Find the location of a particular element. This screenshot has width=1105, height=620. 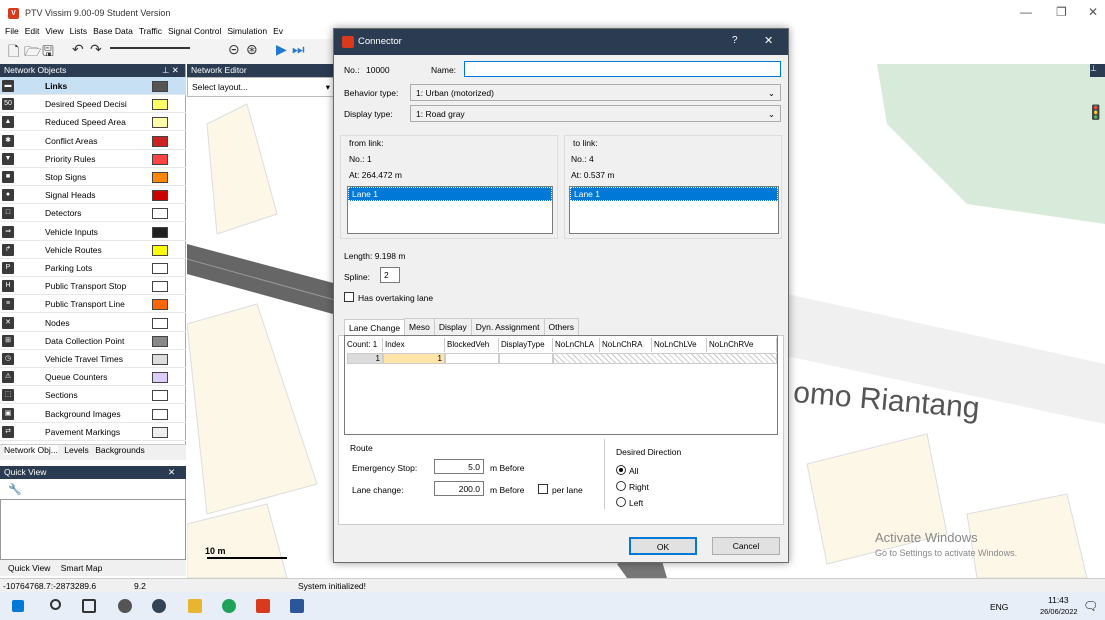

vissim-taskbar-icon is located at coordinates (263, 606).